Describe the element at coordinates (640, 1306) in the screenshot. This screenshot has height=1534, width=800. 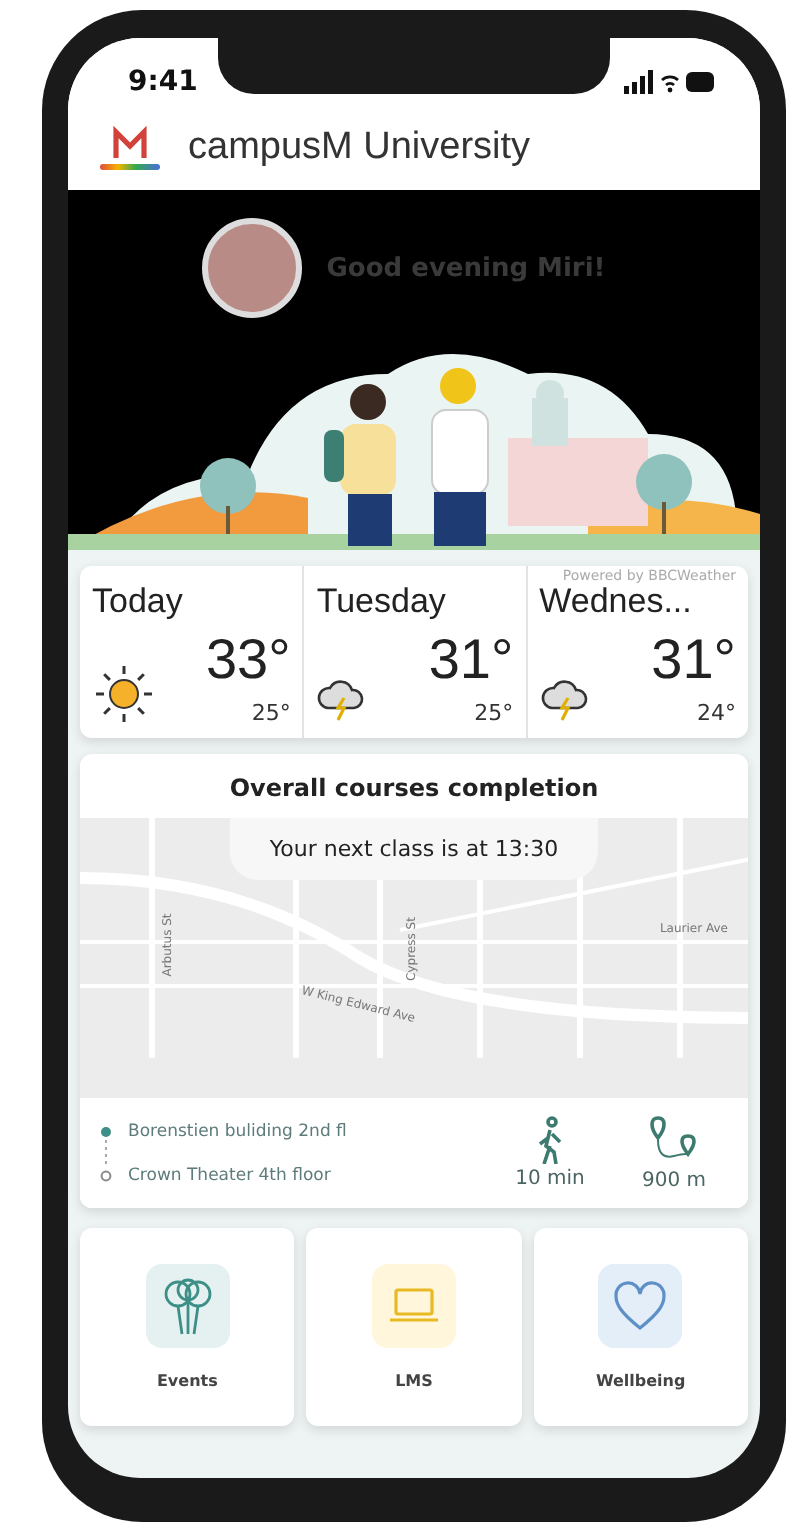
I see `heart-icon` at that location.